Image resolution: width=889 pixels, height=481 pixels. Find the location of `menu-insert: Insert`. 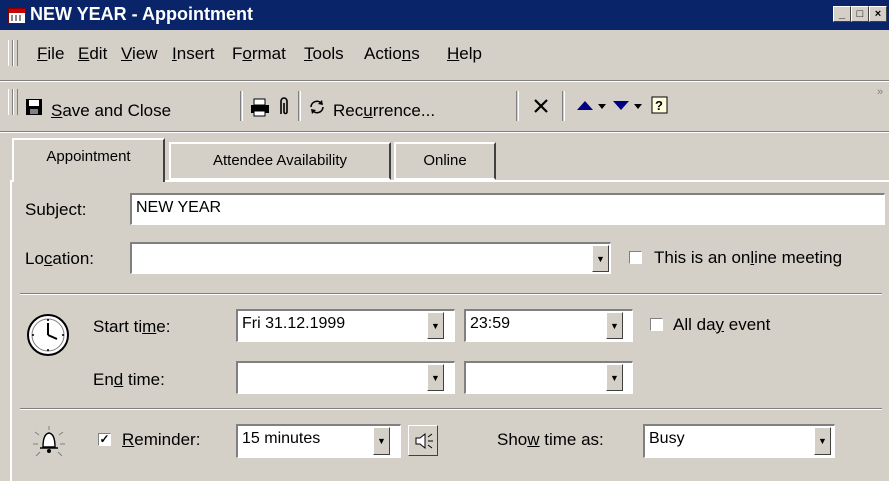

menu-insert: Insert is located at coordinates (193, 54).